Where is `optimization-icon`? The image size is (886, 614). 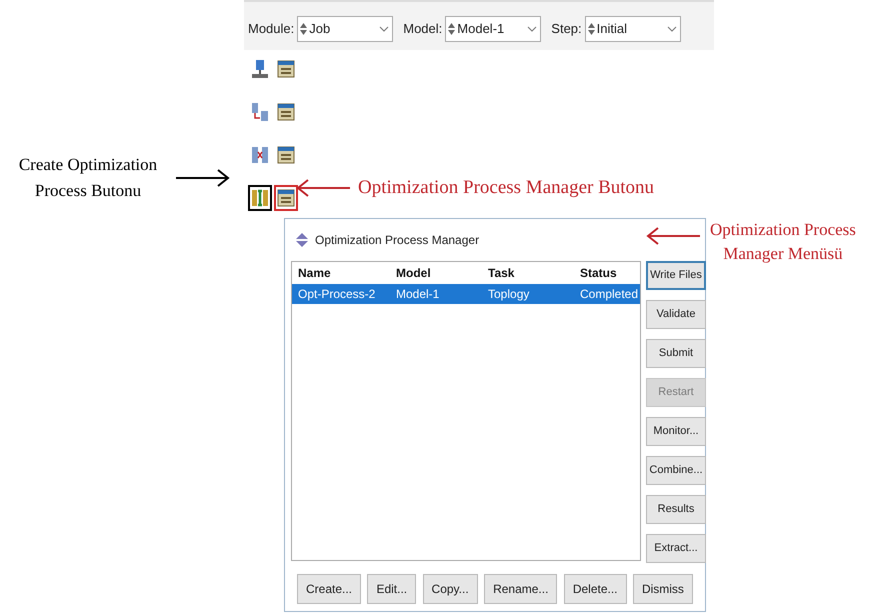
optimization-icon is located at coordinates (260, 198).